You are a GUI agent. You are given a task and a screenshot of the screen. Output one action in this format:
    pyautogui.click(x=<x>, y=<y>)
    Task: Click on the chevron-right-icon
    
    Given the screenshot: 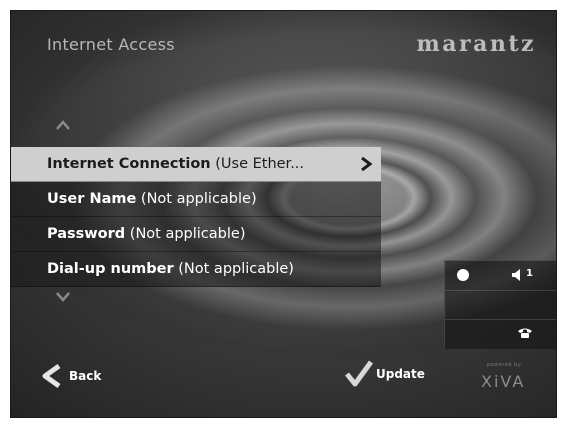 What is the action you would take?
    pyautogui.click(x=366, y=164)
    